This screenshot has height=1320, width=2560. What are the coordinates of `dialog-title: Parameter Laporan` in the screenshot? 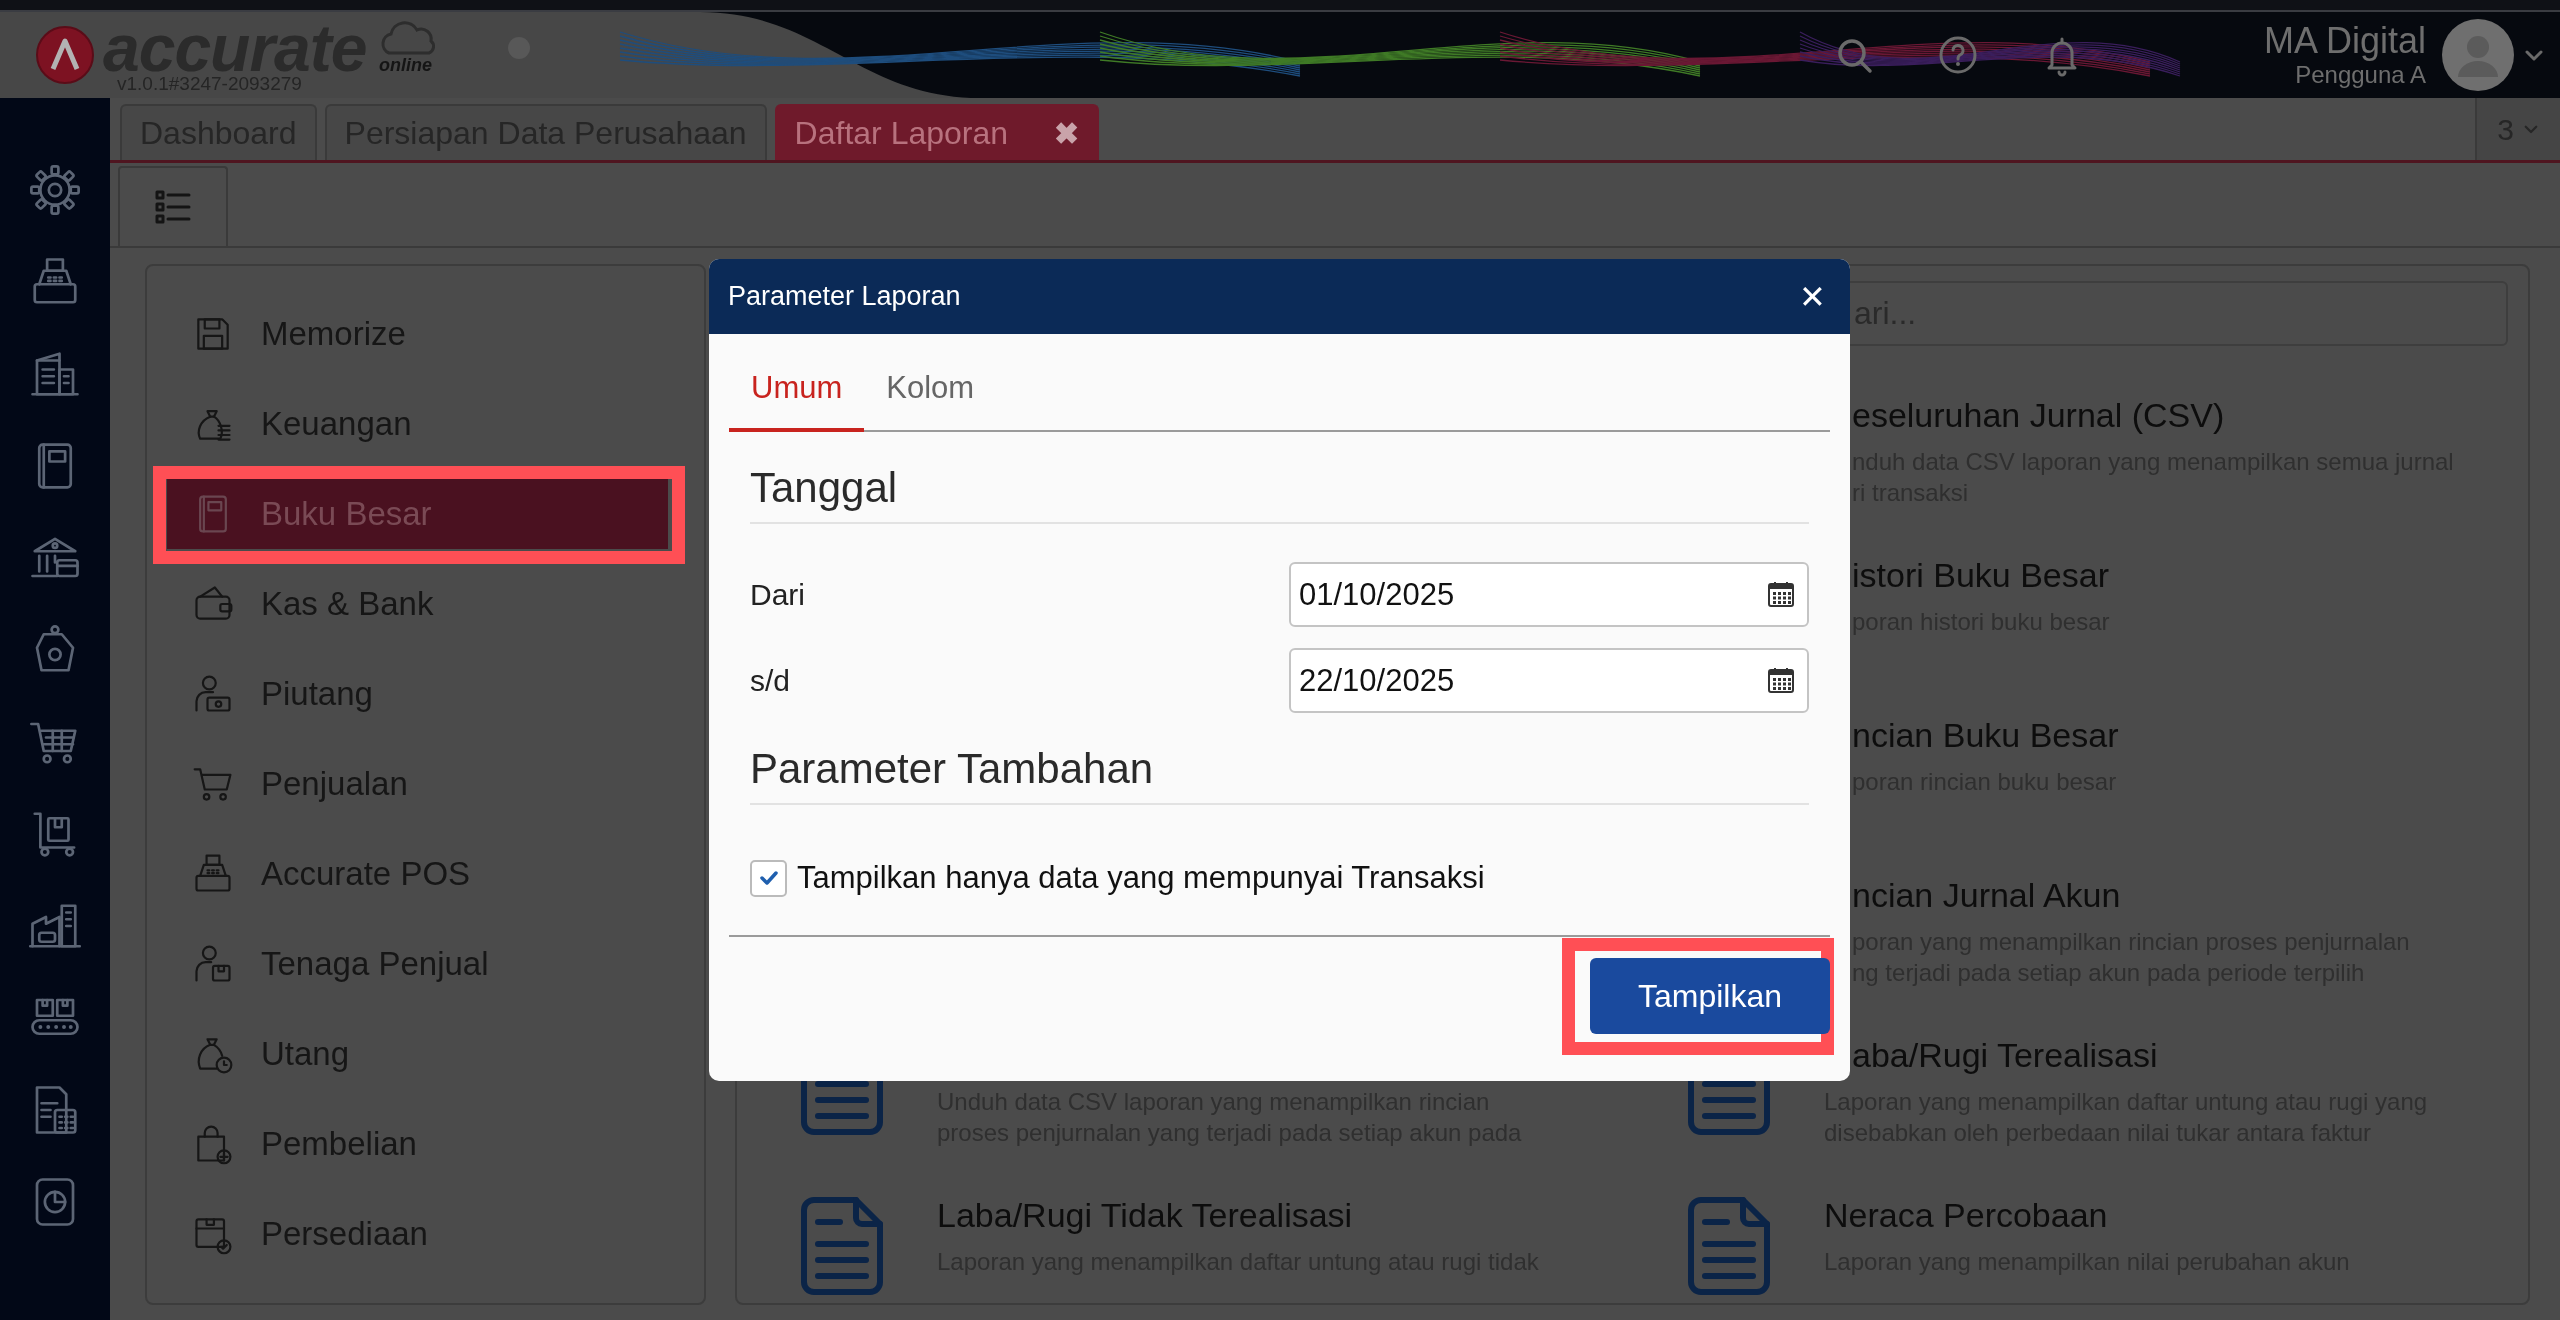 It's located at (844, 297).